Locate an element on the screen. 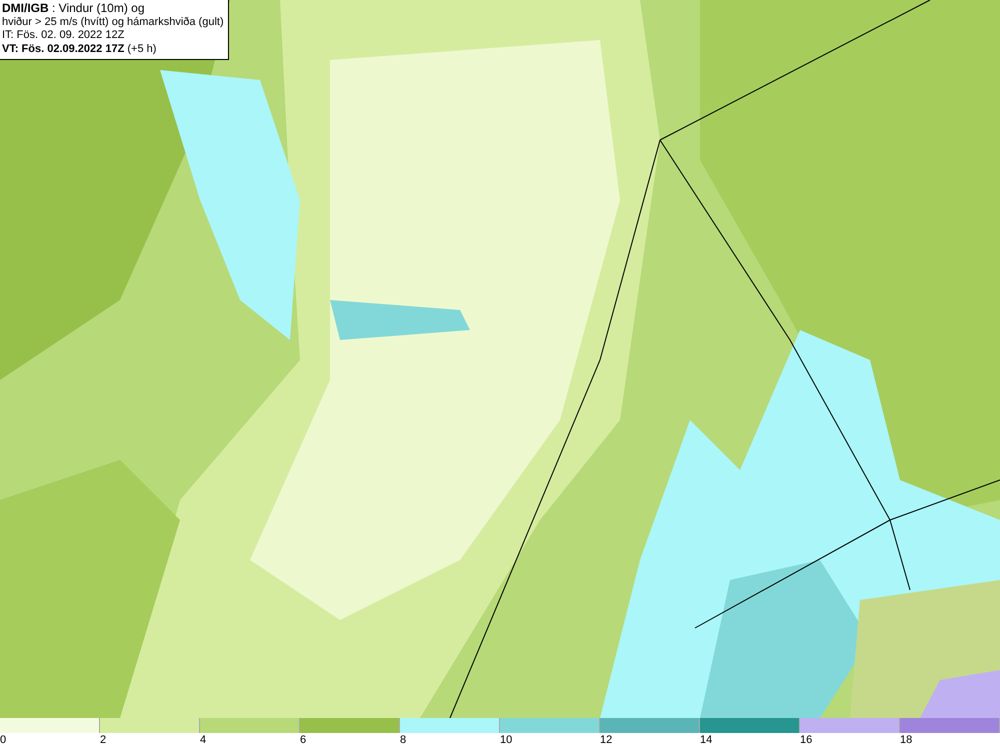 This screenshot has width=1000, height=747. legend-tick-label: 2 is located at coordinates (103, 740).